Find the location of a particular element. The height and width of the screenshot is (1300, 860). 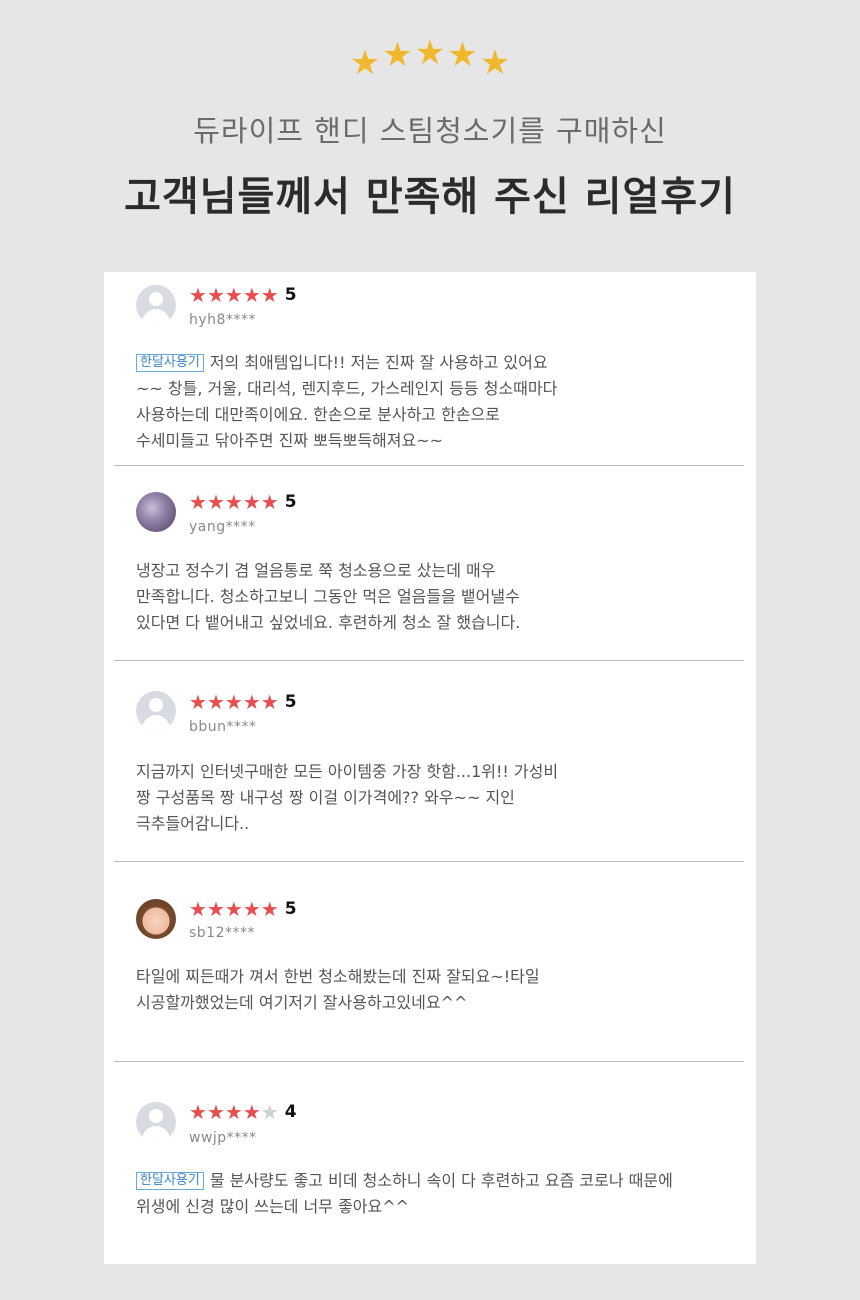

rating-value: 4 is located at coordinates (290, 1112).